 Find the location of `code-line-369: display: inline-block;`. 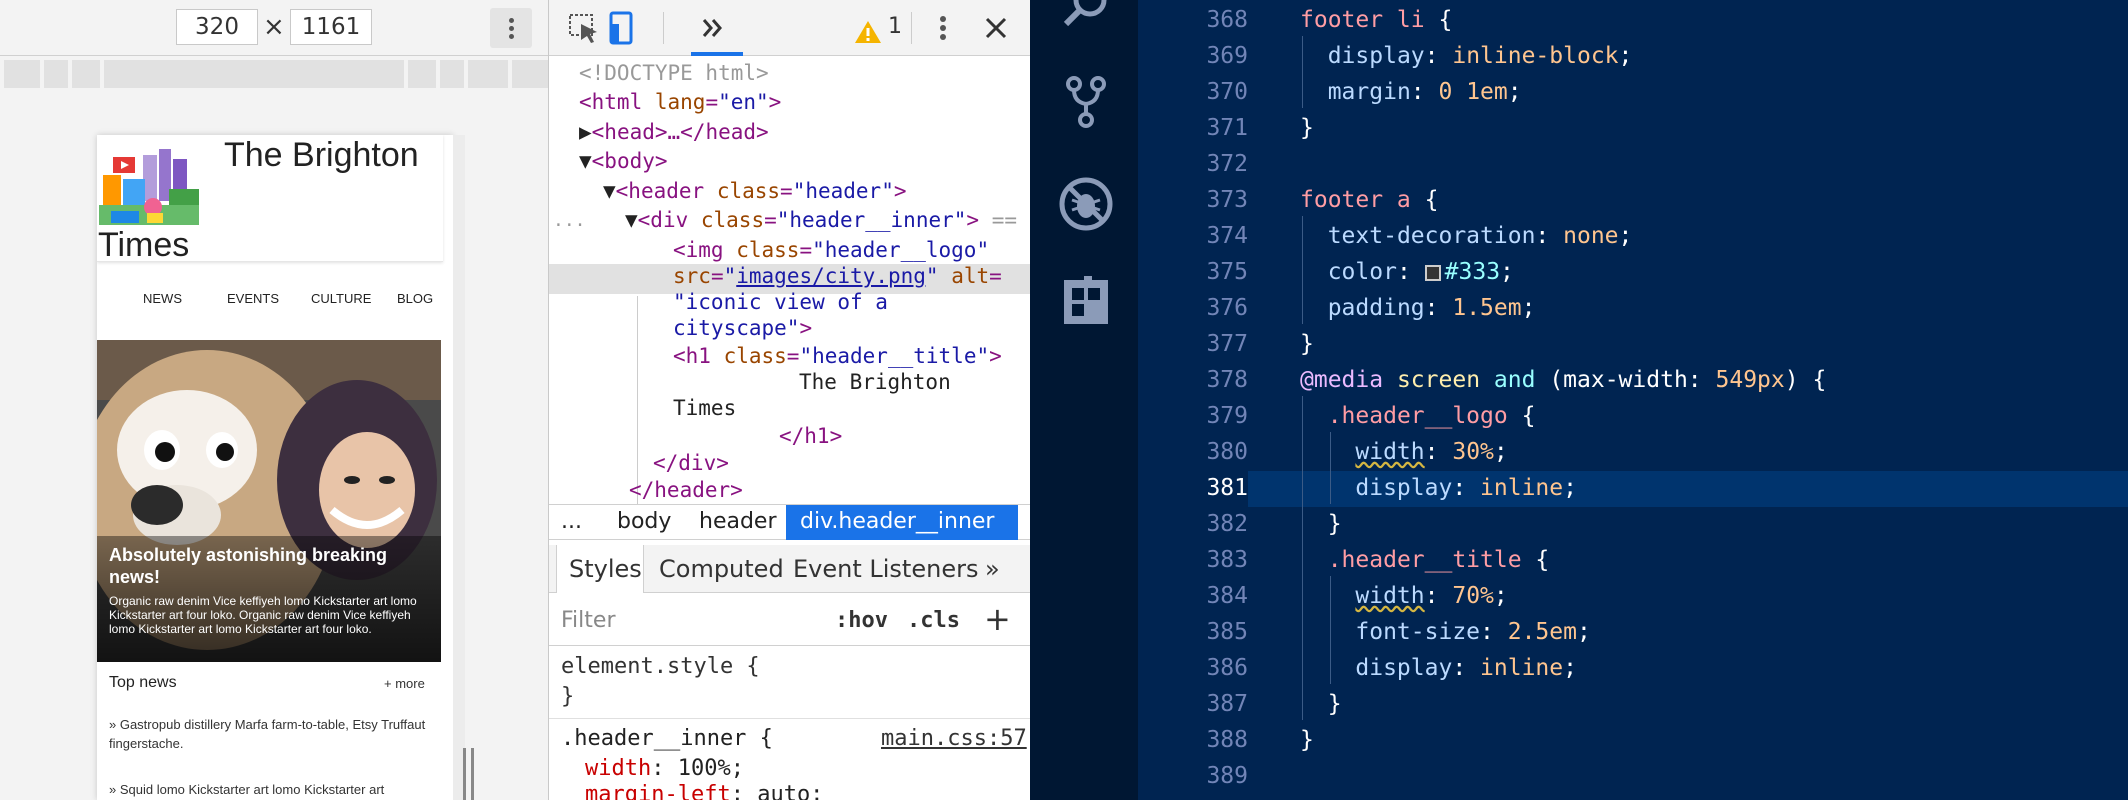

code-line-369: display: inline-block; is located at coordinates (1466, 56).